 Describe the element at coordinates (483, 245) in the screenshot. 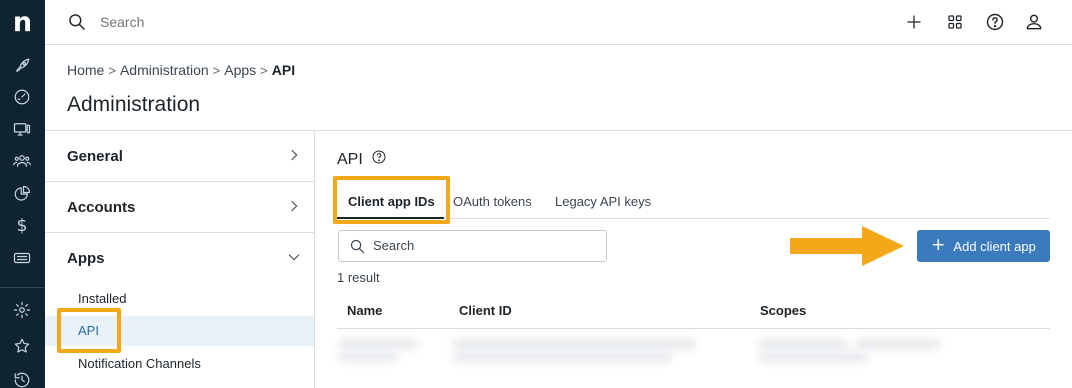

I see `client-app-search-input` at that location.